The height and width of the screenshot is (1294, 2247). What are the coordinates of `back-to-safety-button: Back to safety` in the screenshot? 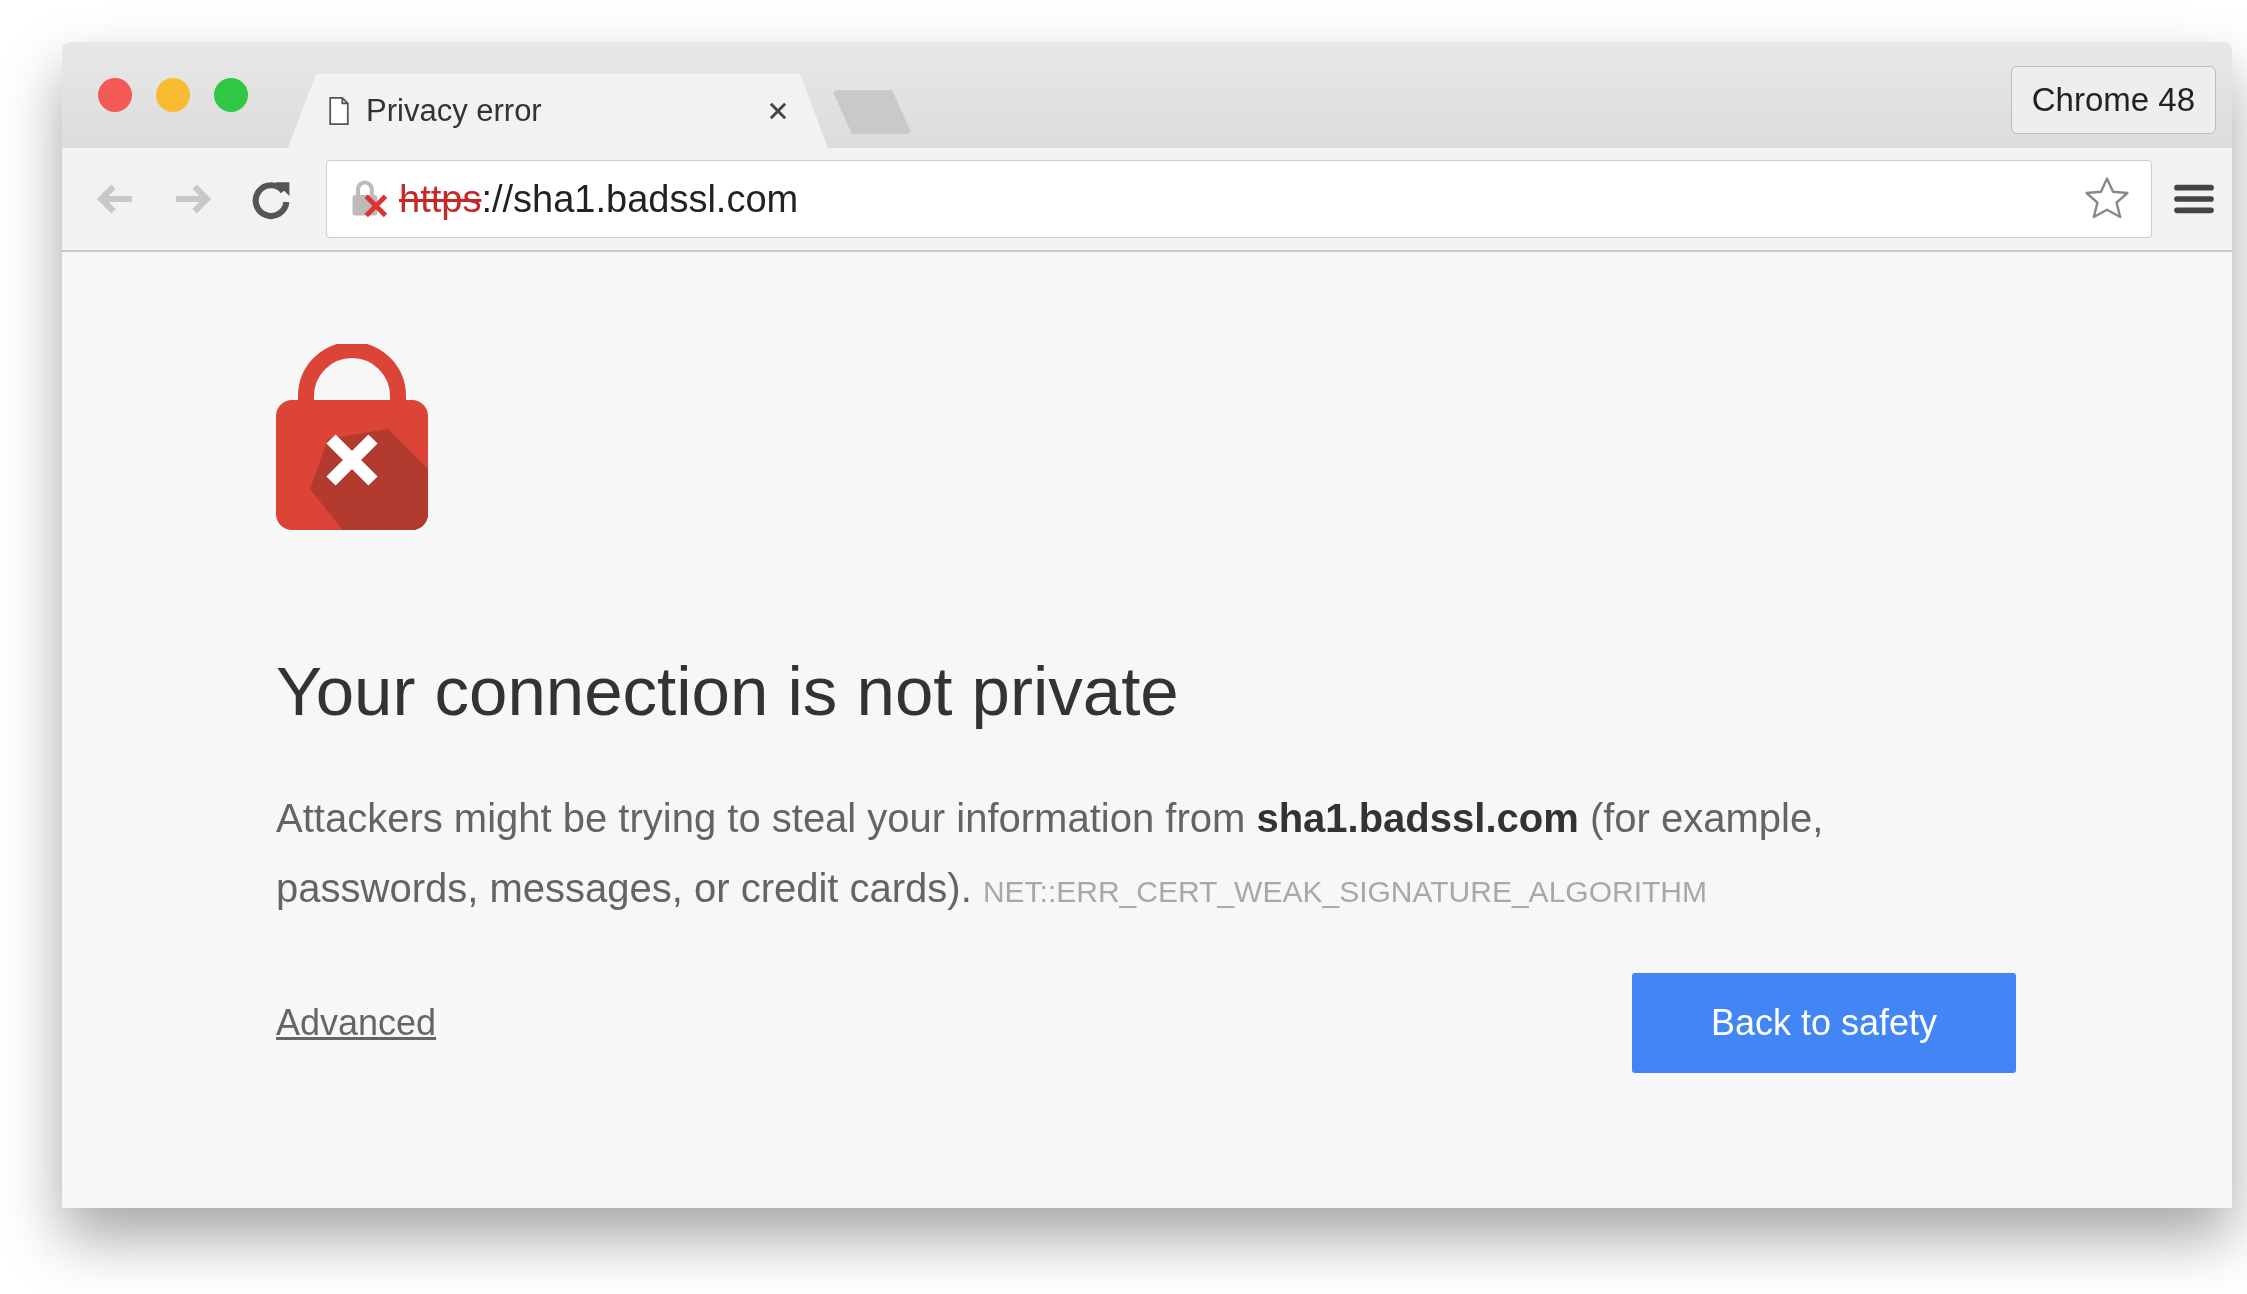 It's located at (1824, 1023).